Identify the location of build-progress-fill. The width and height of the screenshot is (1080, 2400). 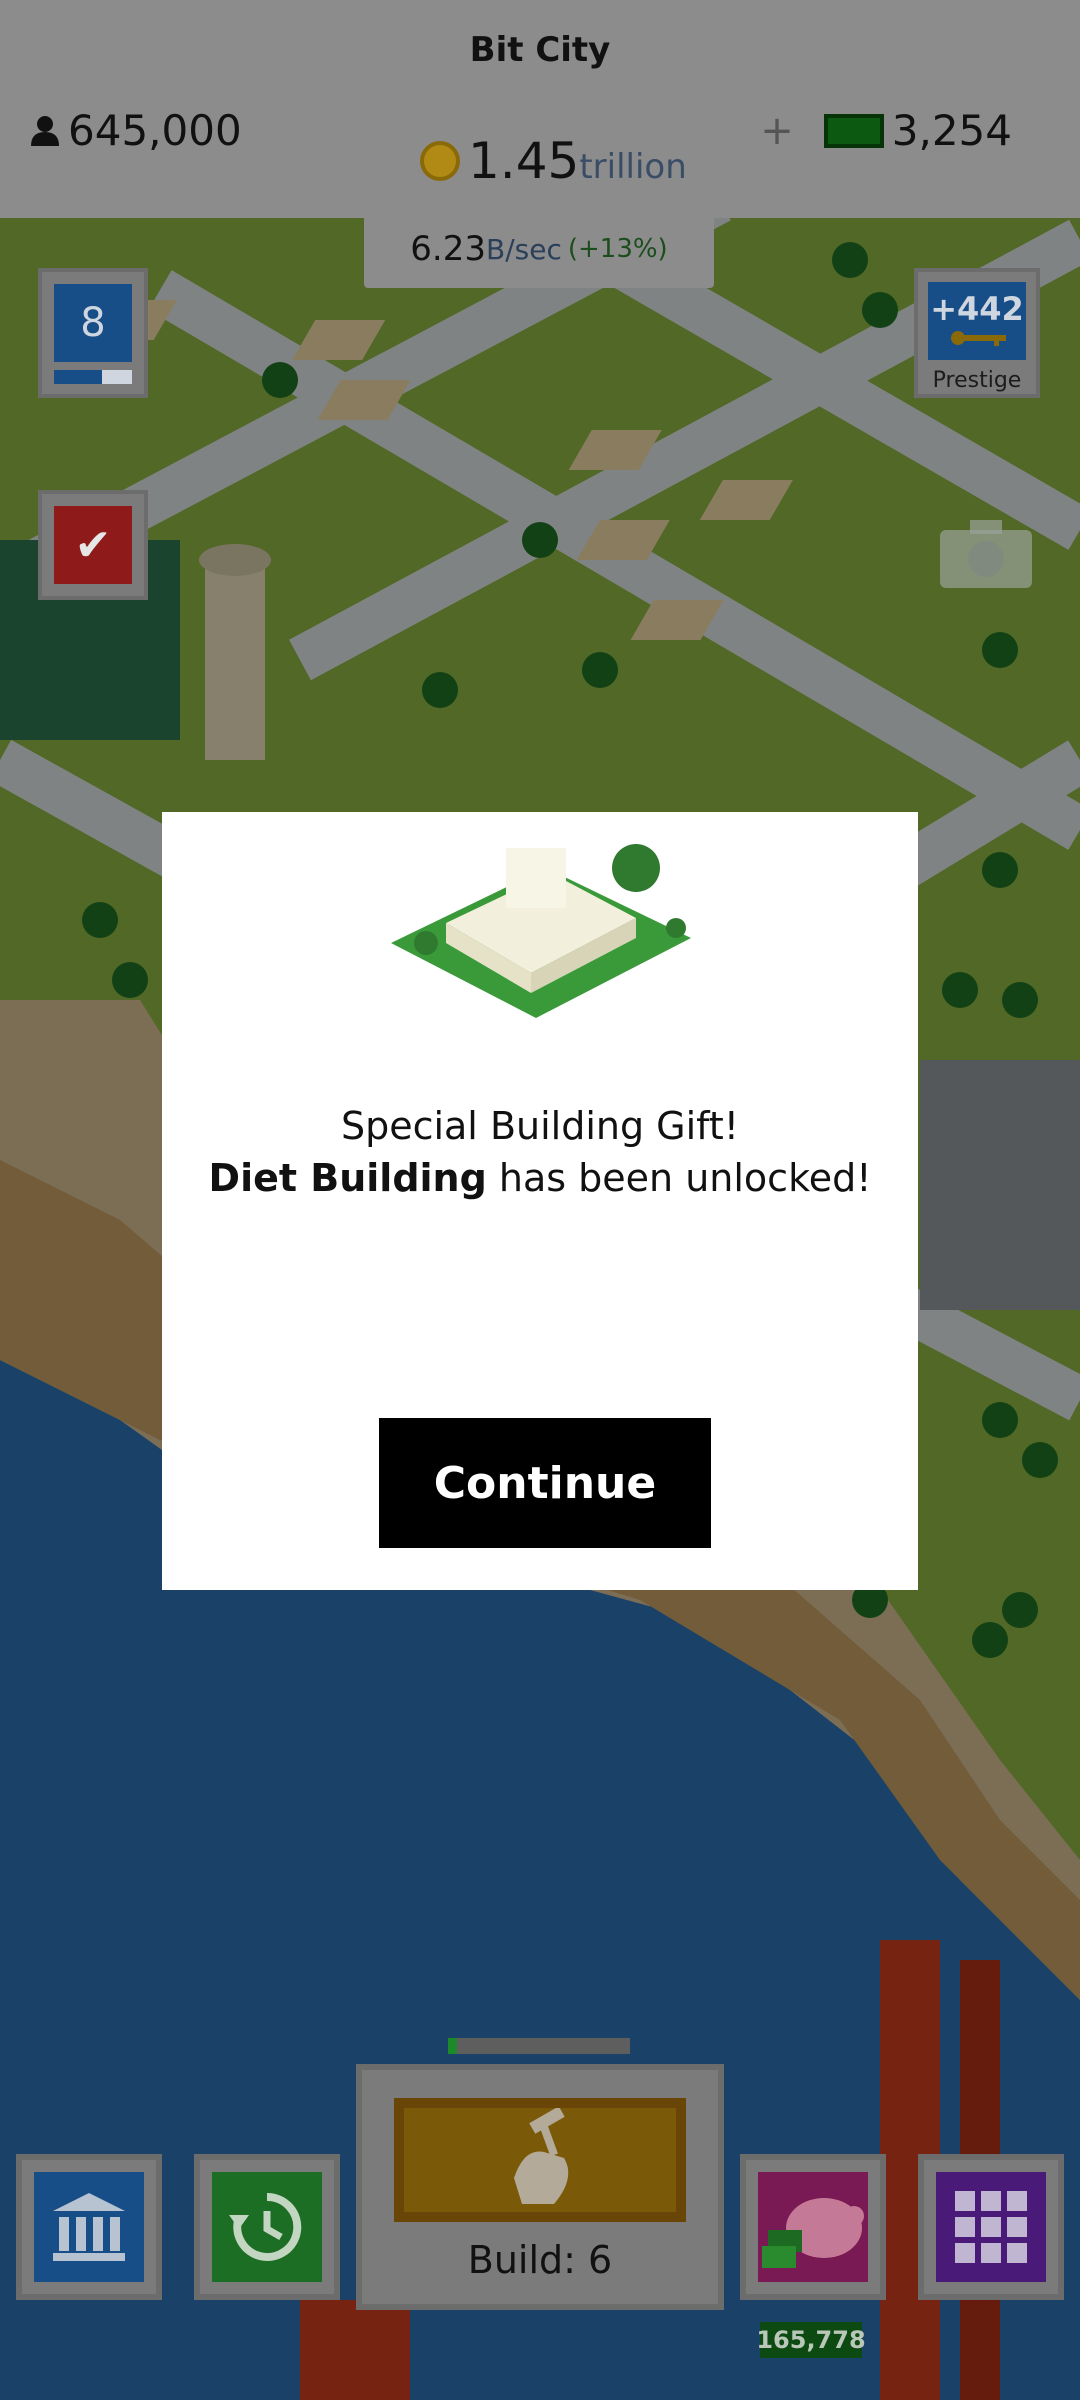
(453, 2046).